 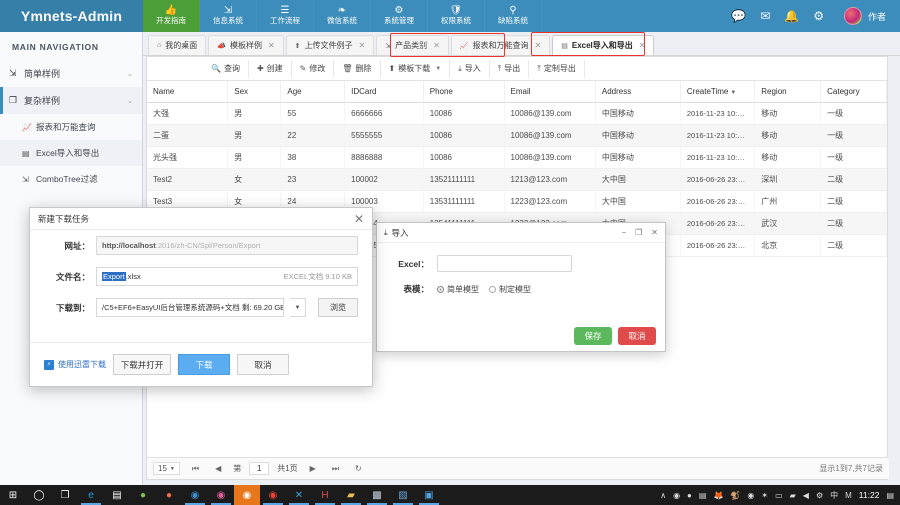 I want to click on topnav-item-3: ❧ 微信系统, so click(x=342, y=16).